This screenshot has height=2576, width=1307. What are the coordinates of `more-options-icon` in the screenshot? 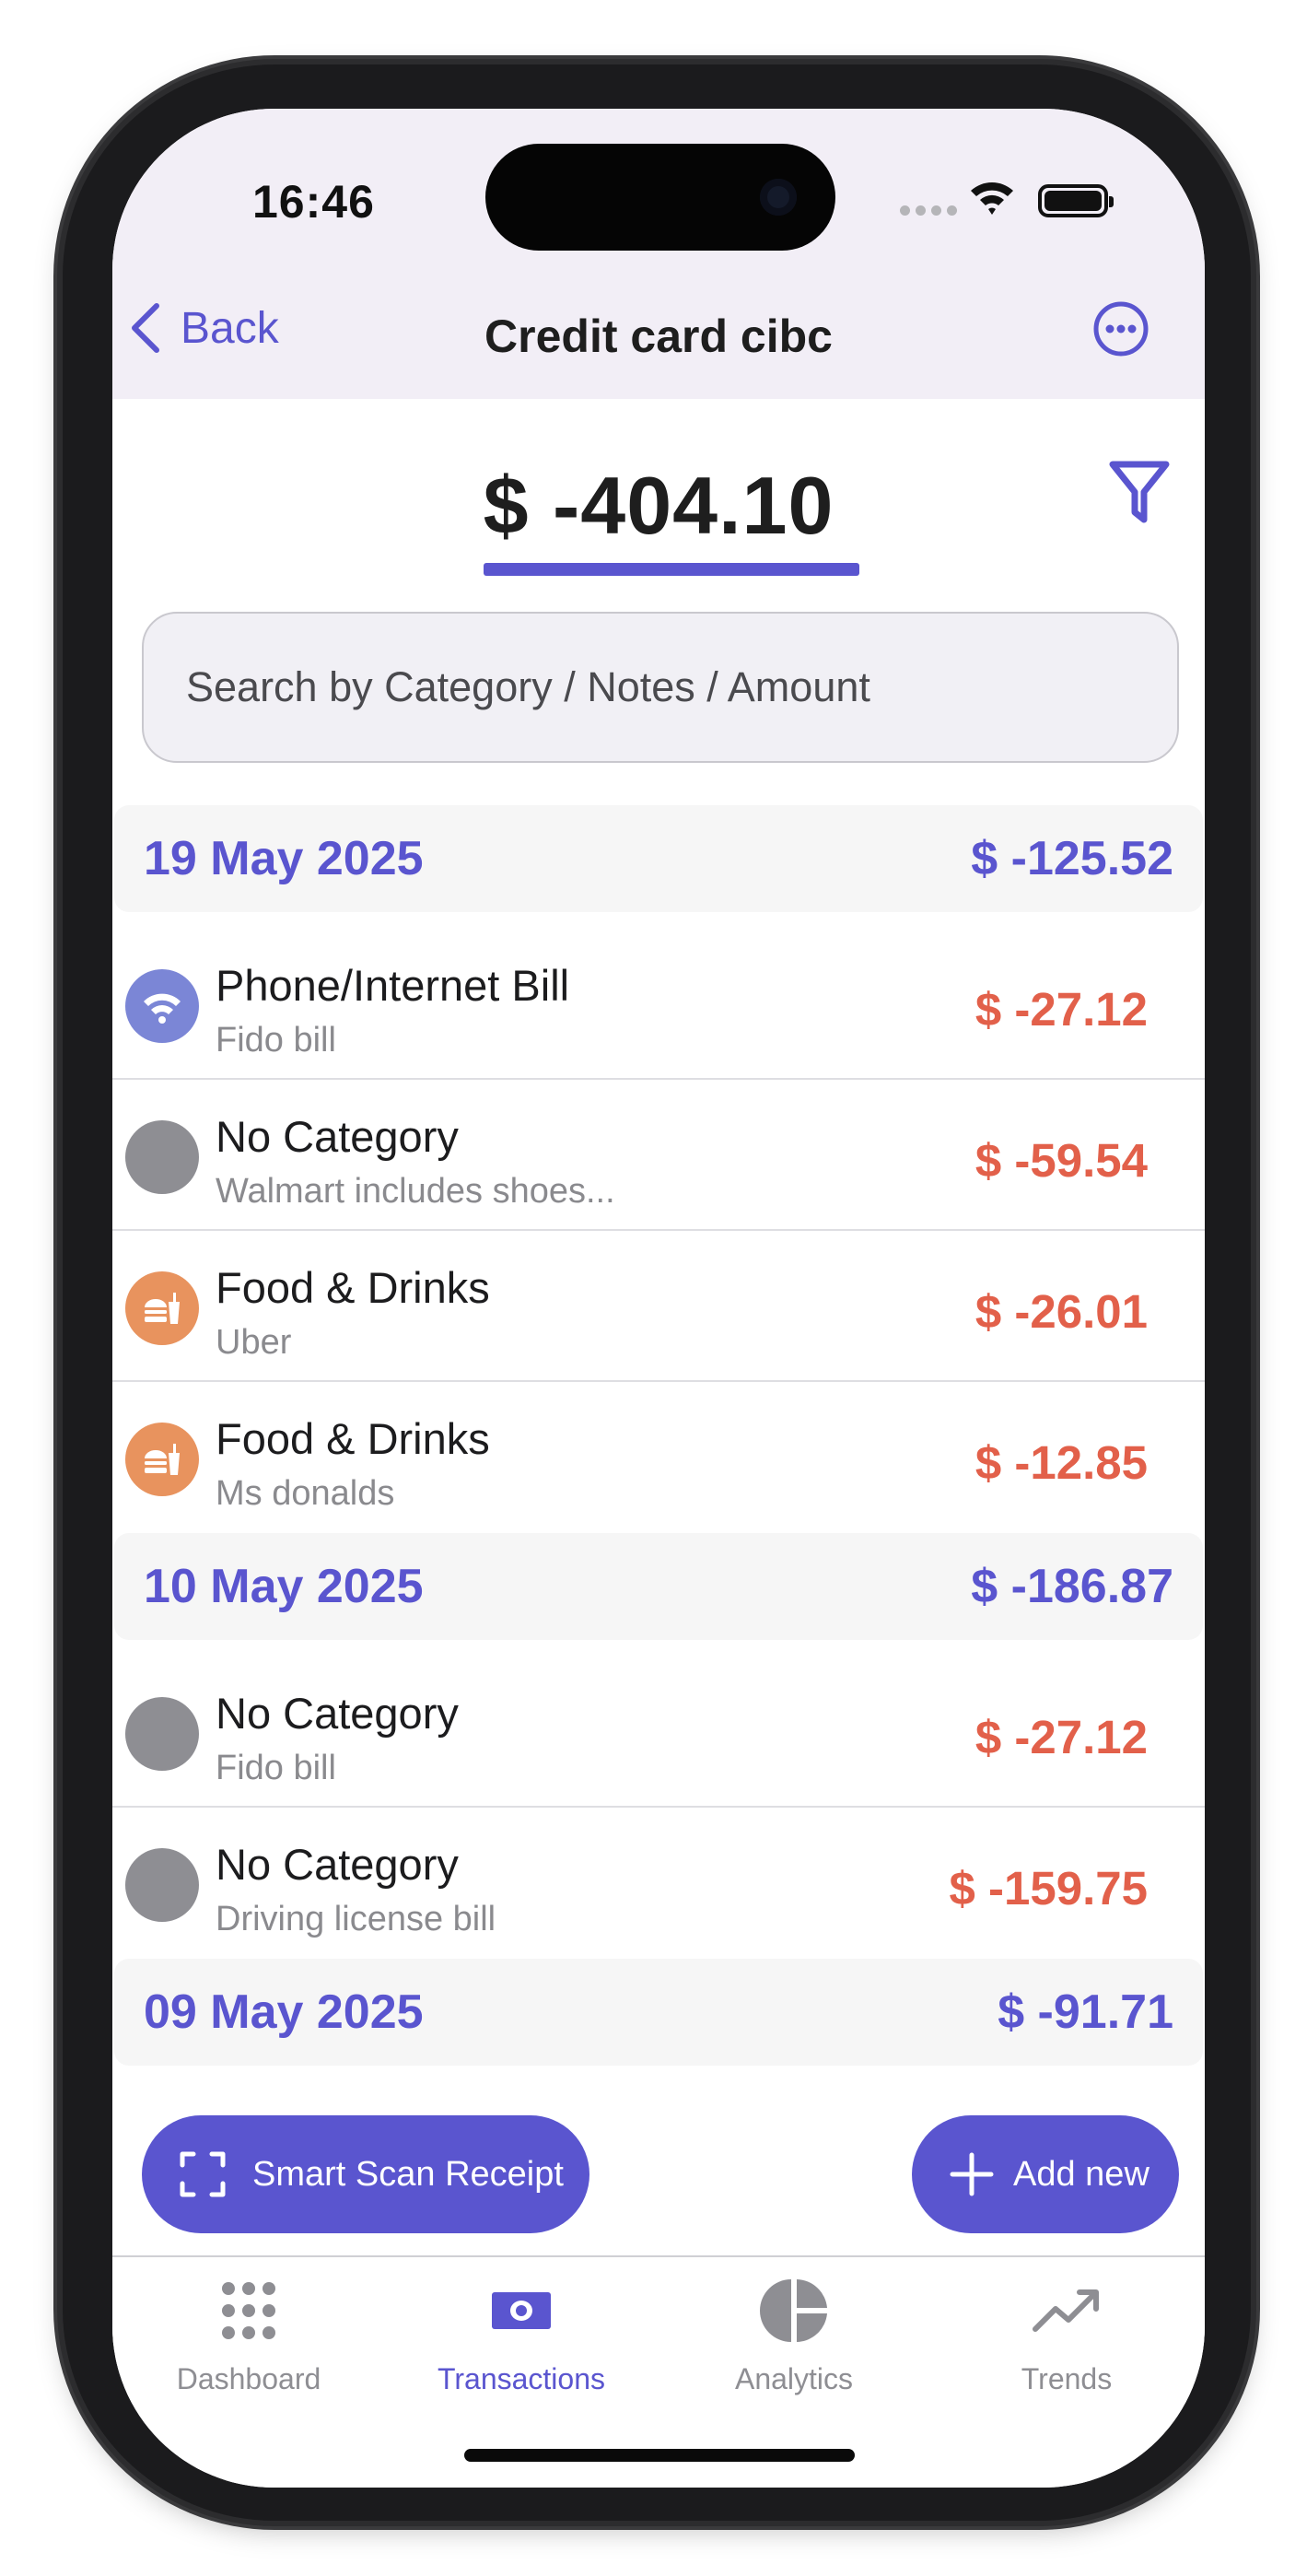 It's located at (1121, 328).